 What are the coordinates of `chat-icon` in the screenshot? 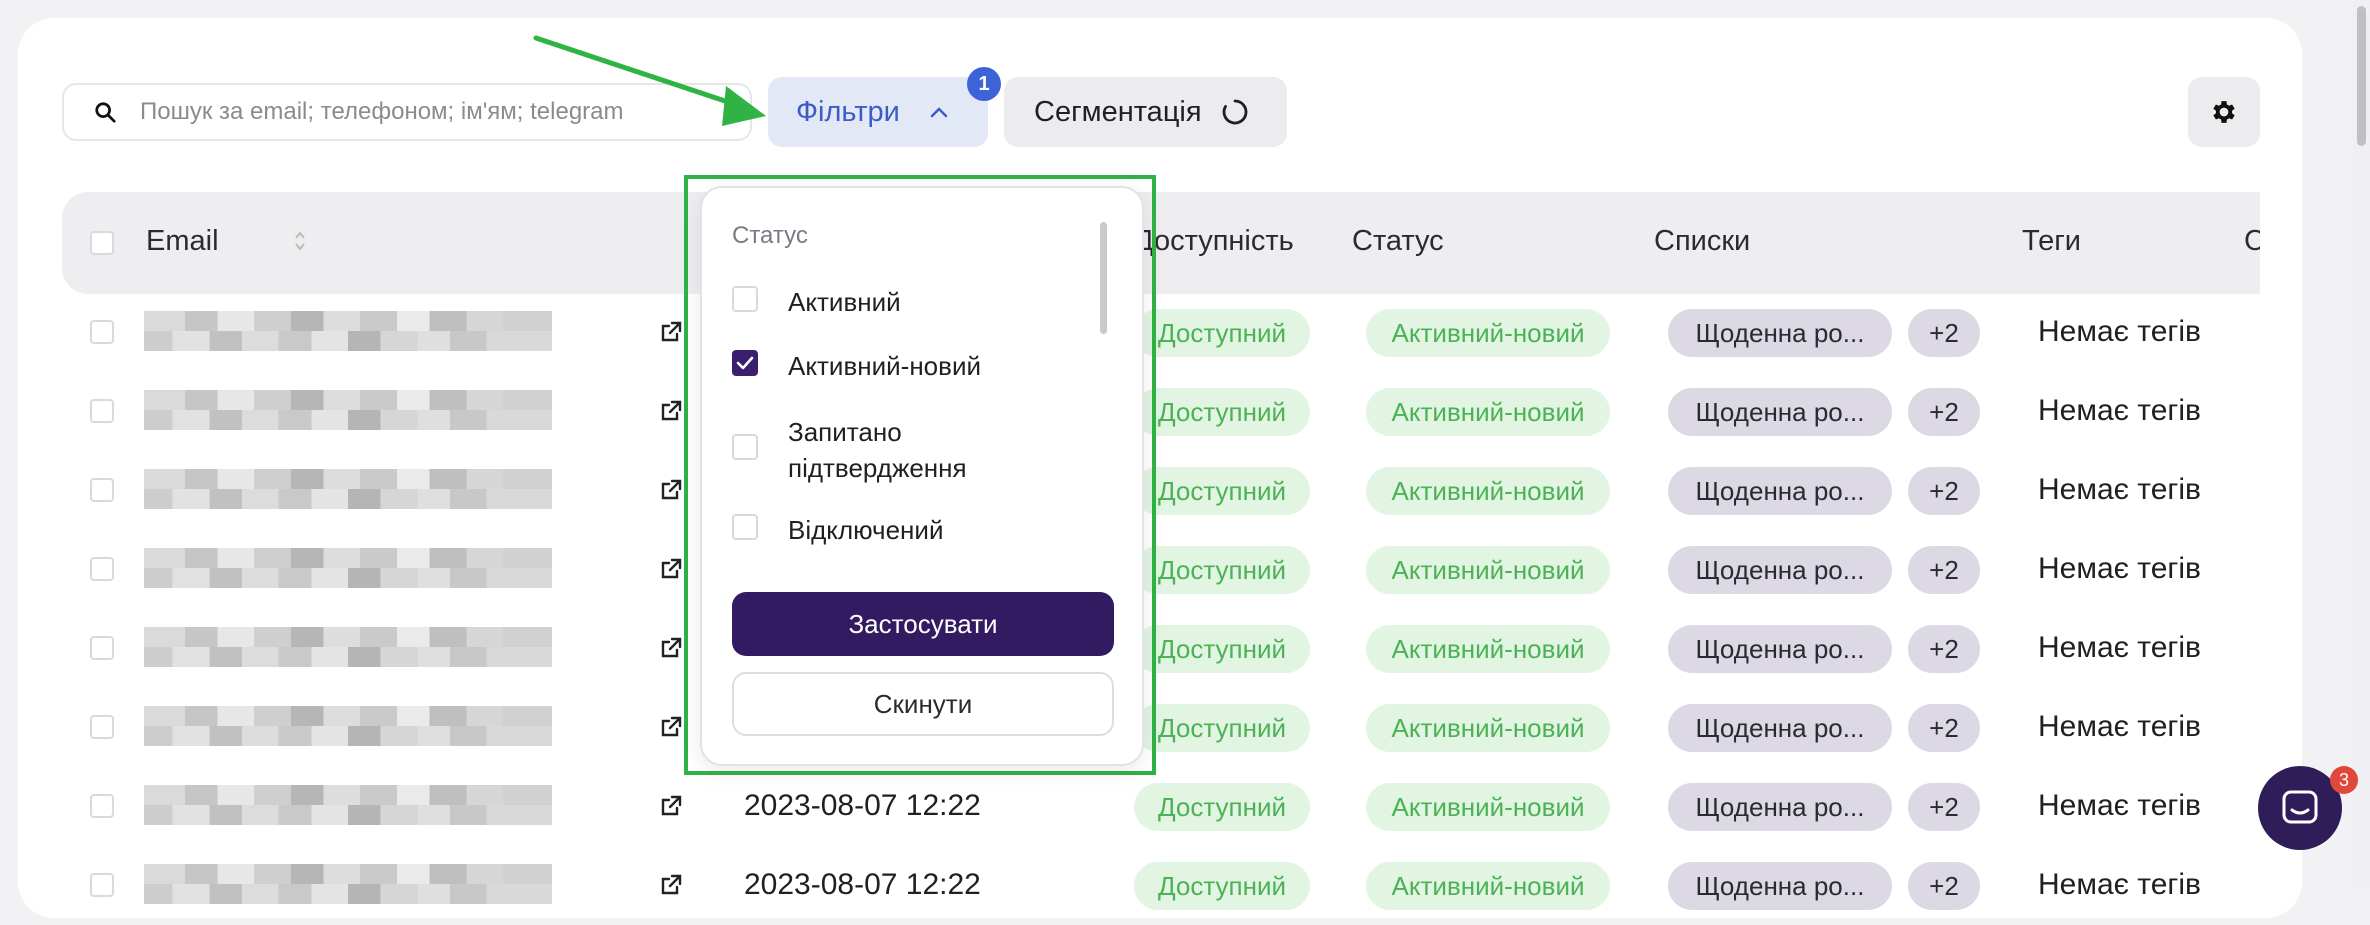 It's located at (2300, 807).